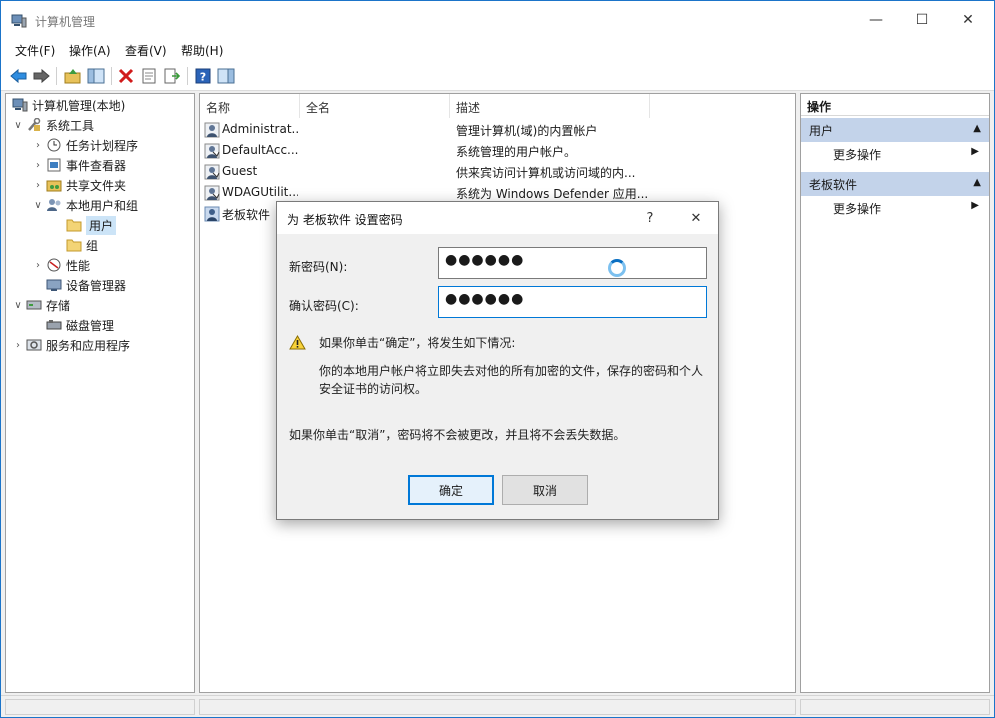  I want to click on column-header-name: 名称, so click(250, 106).